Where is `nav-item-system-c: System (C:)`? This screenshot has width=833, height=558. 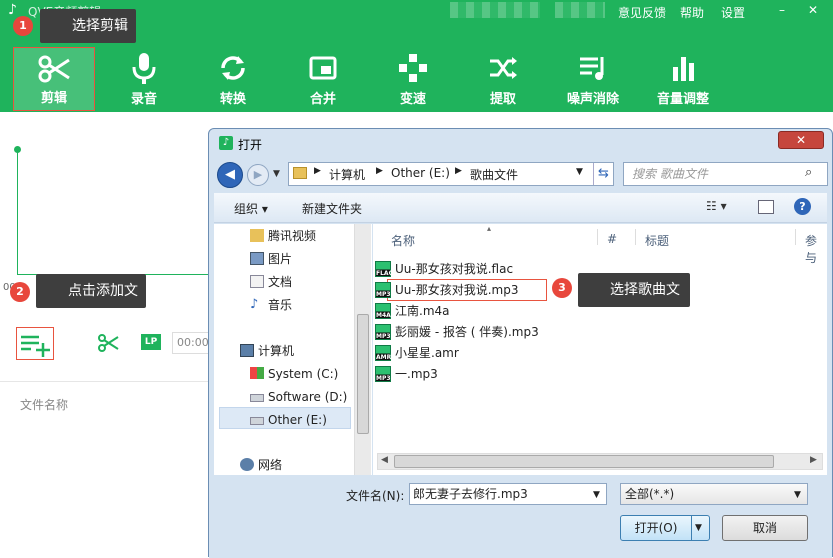 nav-item-system-c: System (C:) is located at coordinates (294, 374).